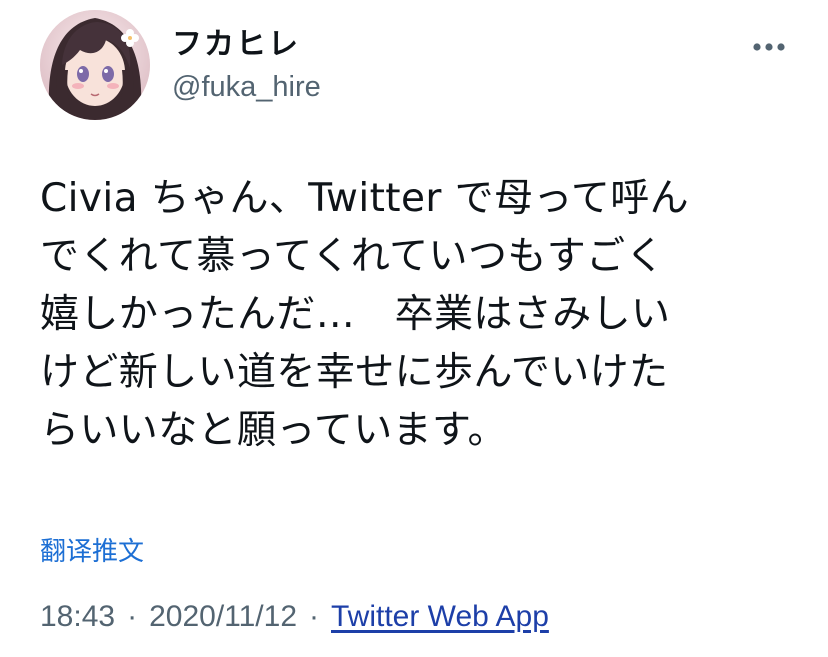 The height and width of the screenshot is (657, 828). I want to click on avatar-image, so click(95, 65).